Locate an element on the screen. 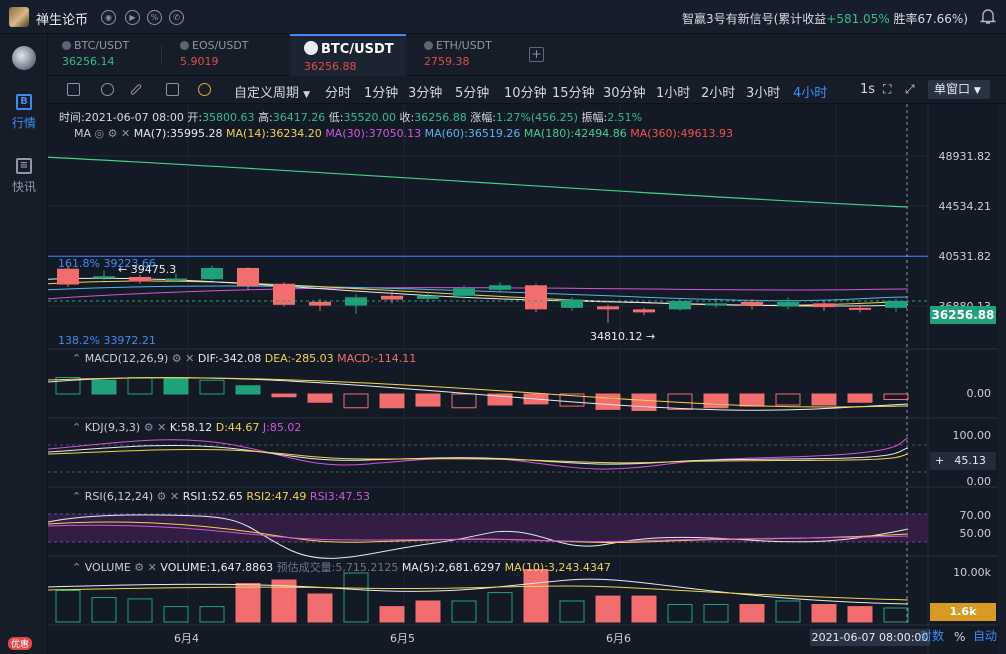 This screenshot has width=1006, height=654. log-scale-toggle: 对数 is located at coordinates (932, 635).